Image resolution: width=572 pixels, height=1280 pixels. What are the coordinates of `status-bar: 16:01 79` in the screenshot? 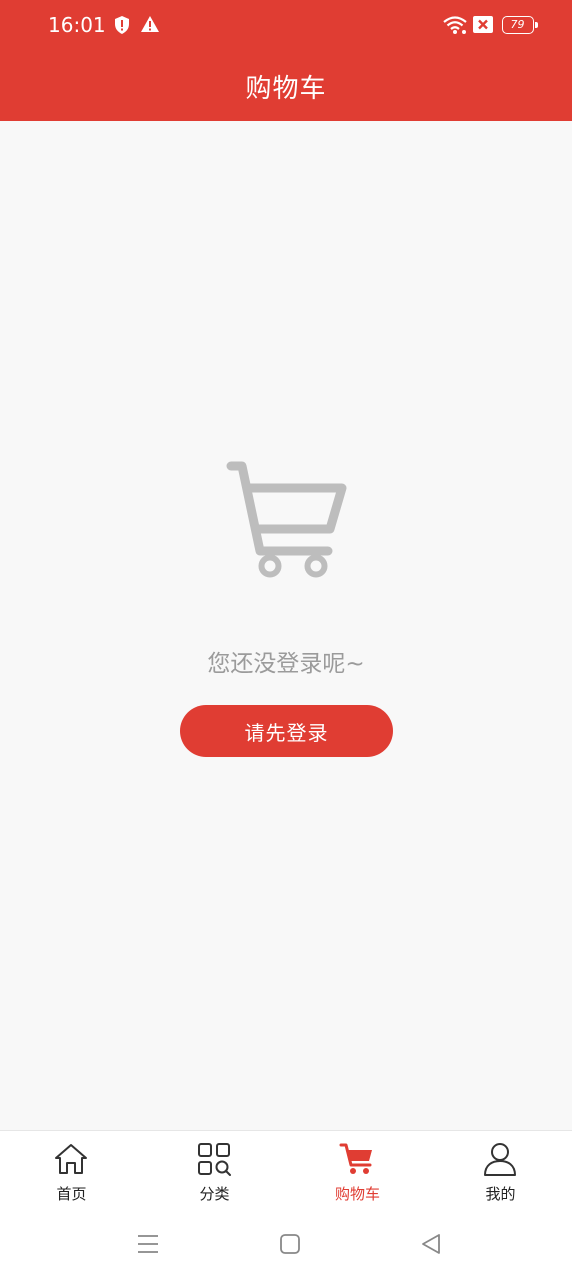 It's located at (286, 26).